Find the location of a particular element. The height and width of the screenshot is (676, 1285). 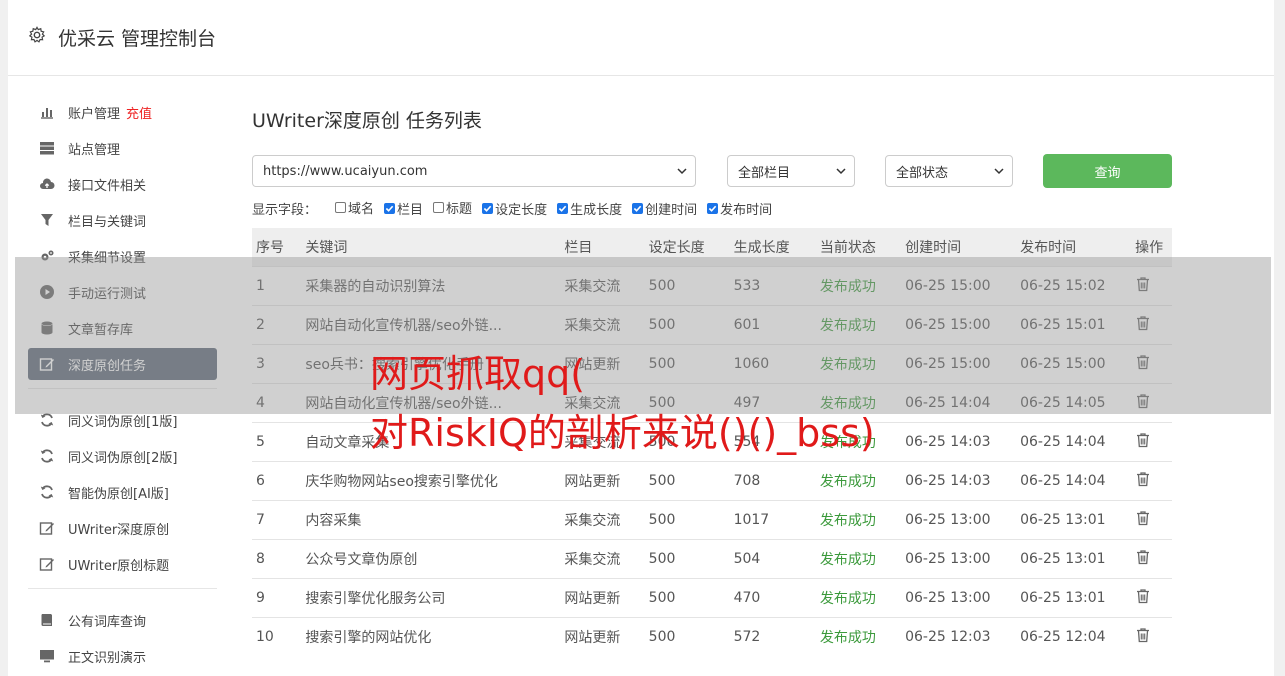

cloud-upload-icon is located at coordinates (47, 184).